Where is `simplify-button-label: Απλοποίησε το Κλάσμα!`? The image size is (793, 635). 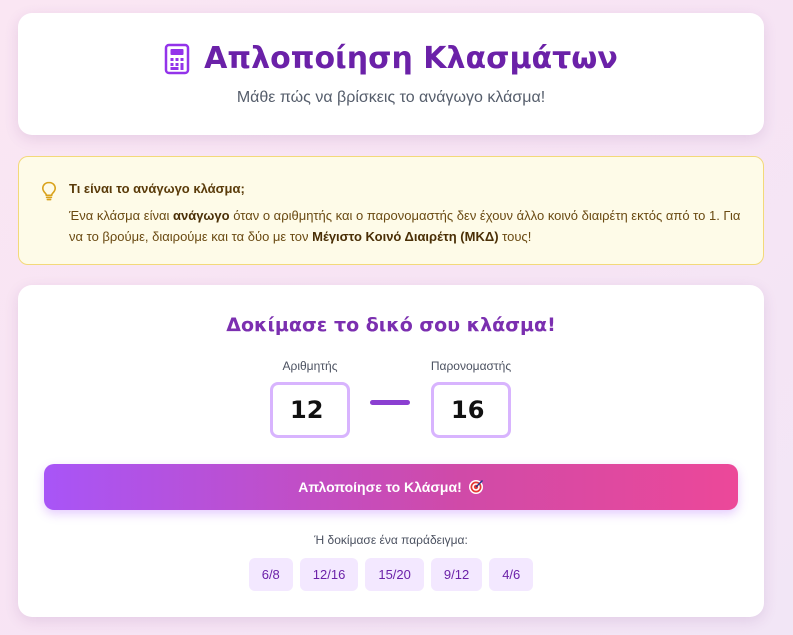 simplify-button-label: Απλοποίησε το Κλάσμα! is located at coordinates (380, 487).